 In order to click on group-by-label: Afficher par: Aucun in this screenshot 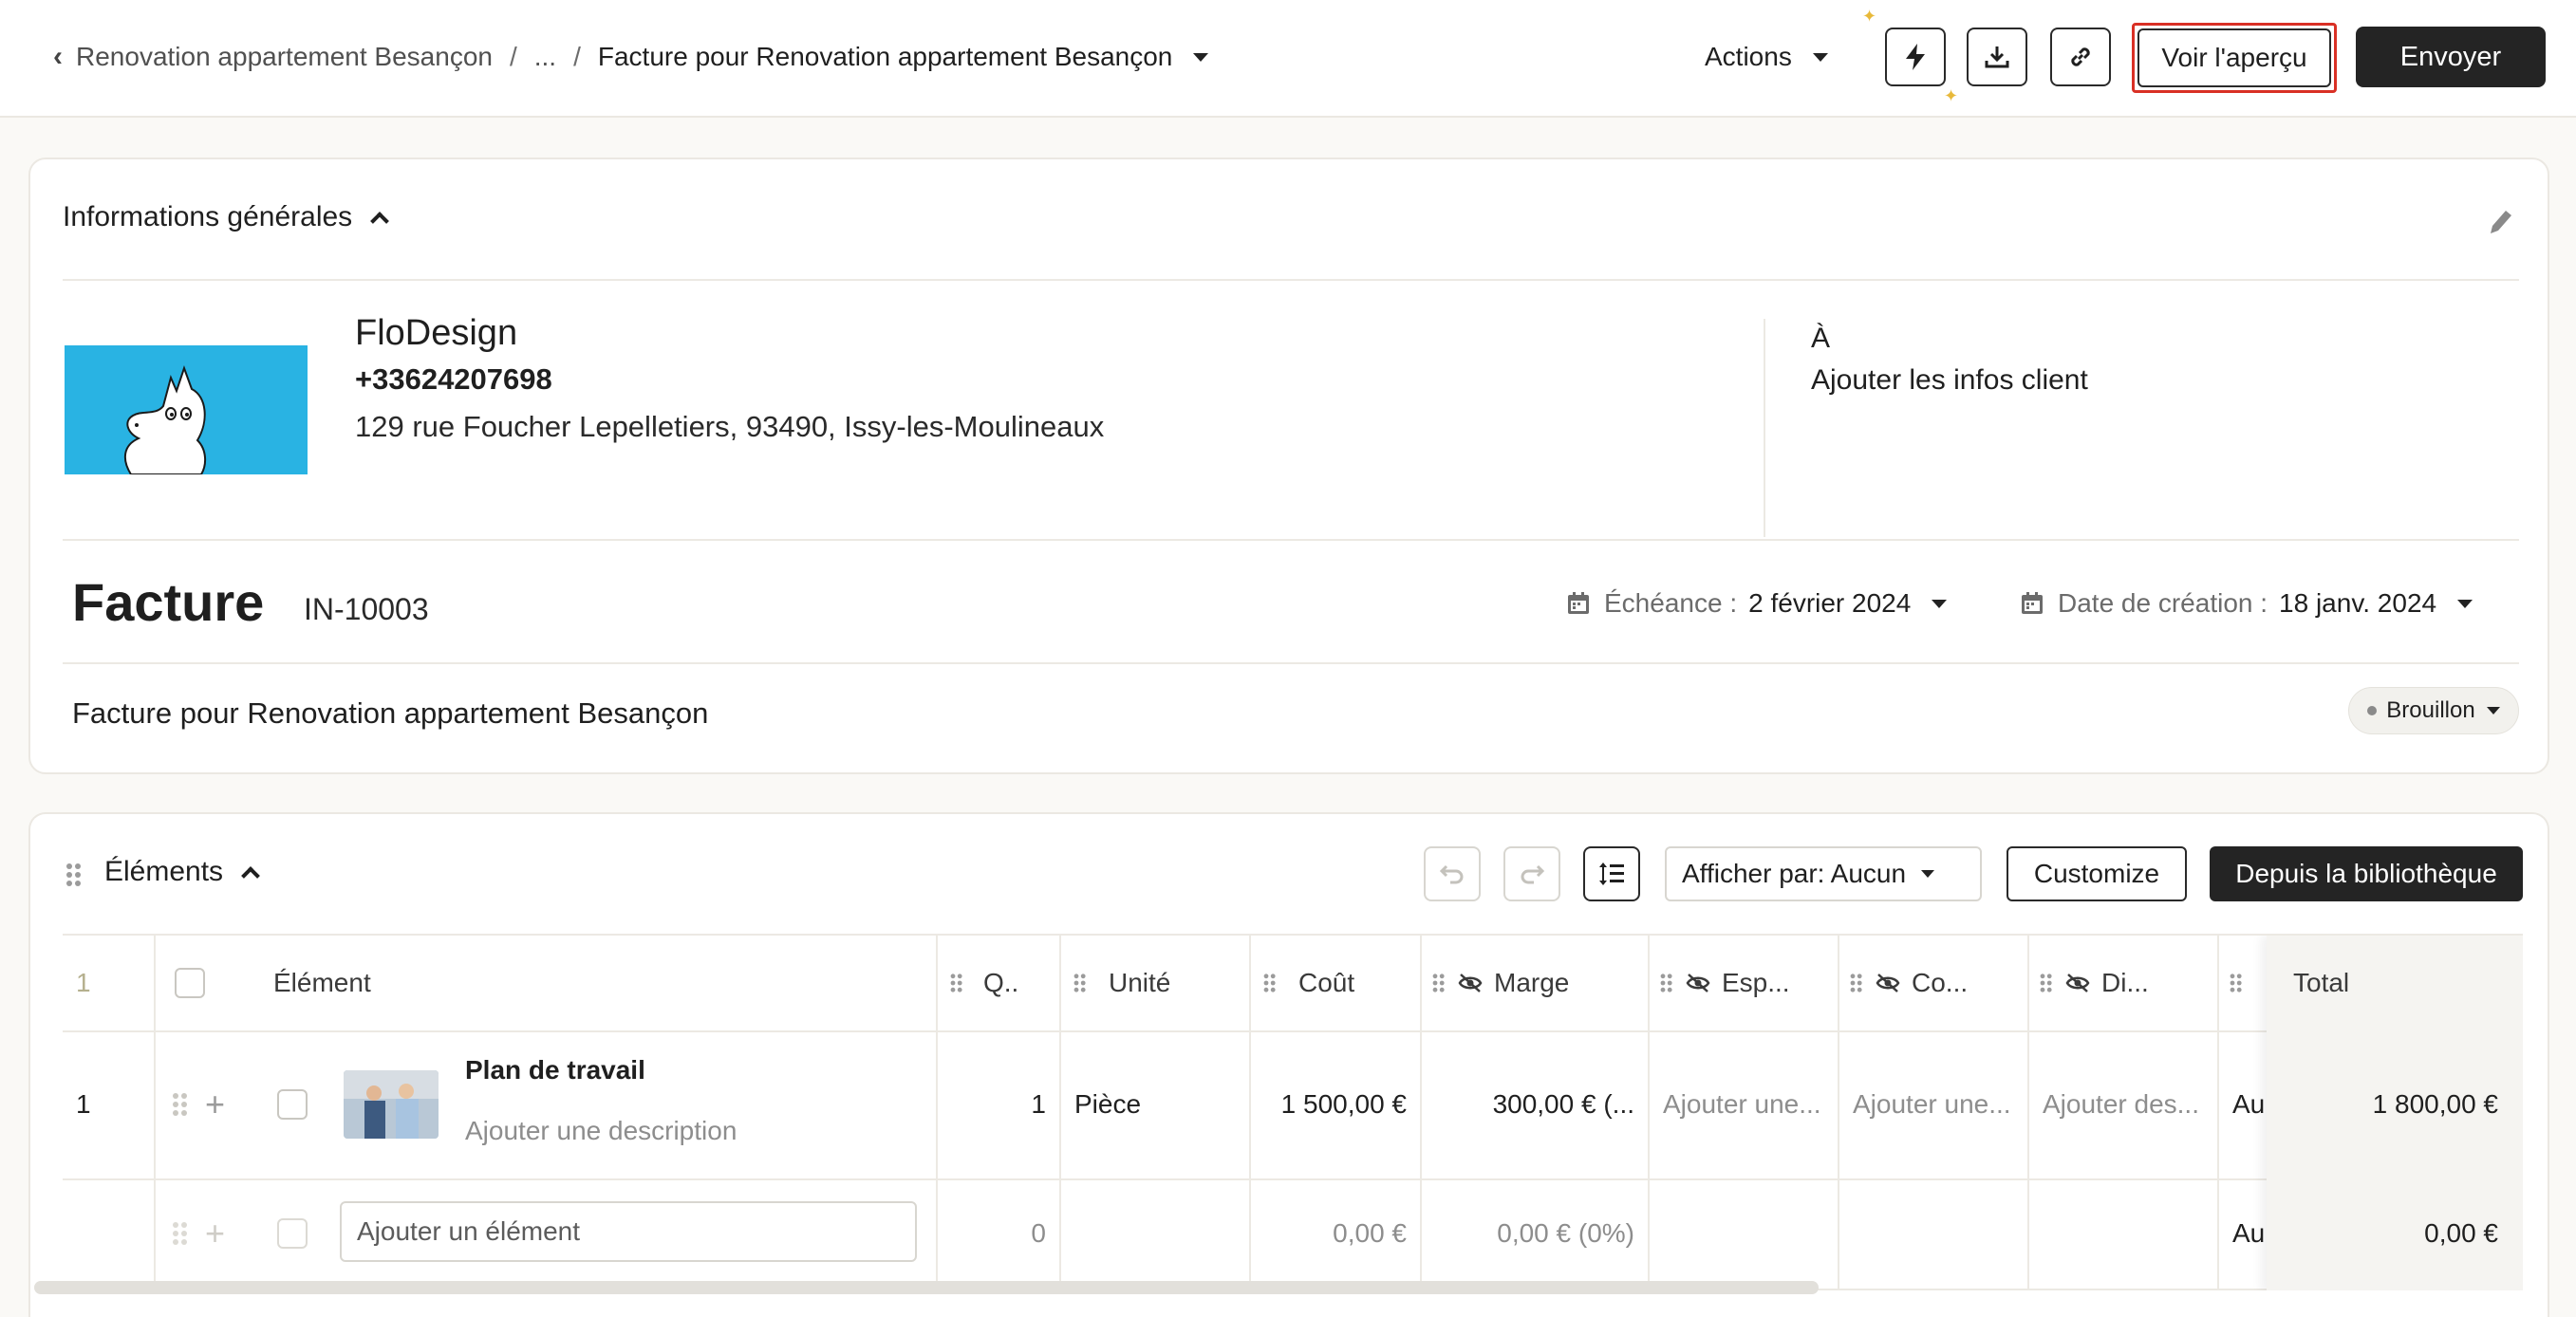, I will do `click(1795, 873)`.